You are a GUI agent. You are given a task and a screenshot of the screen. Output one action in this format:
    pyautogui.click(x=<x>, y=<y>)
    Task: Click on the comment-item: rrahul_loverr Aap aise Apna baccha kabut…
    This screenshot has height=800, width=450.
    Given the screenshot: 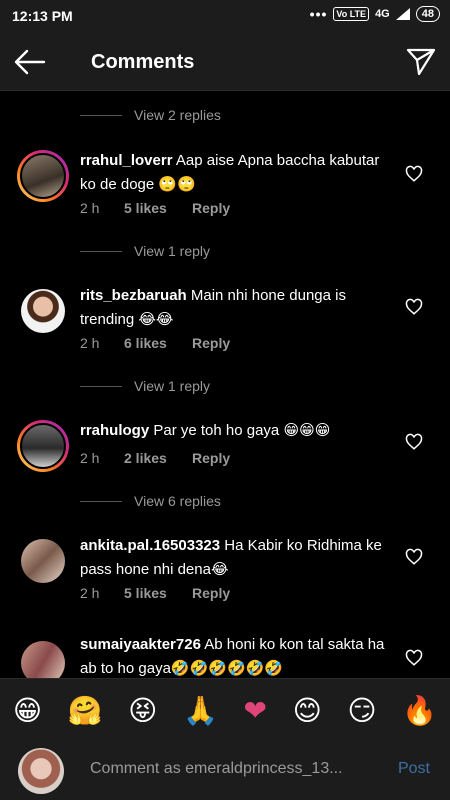 What is the action you would take?
    pyautogui.click(x=225, y=183)
    